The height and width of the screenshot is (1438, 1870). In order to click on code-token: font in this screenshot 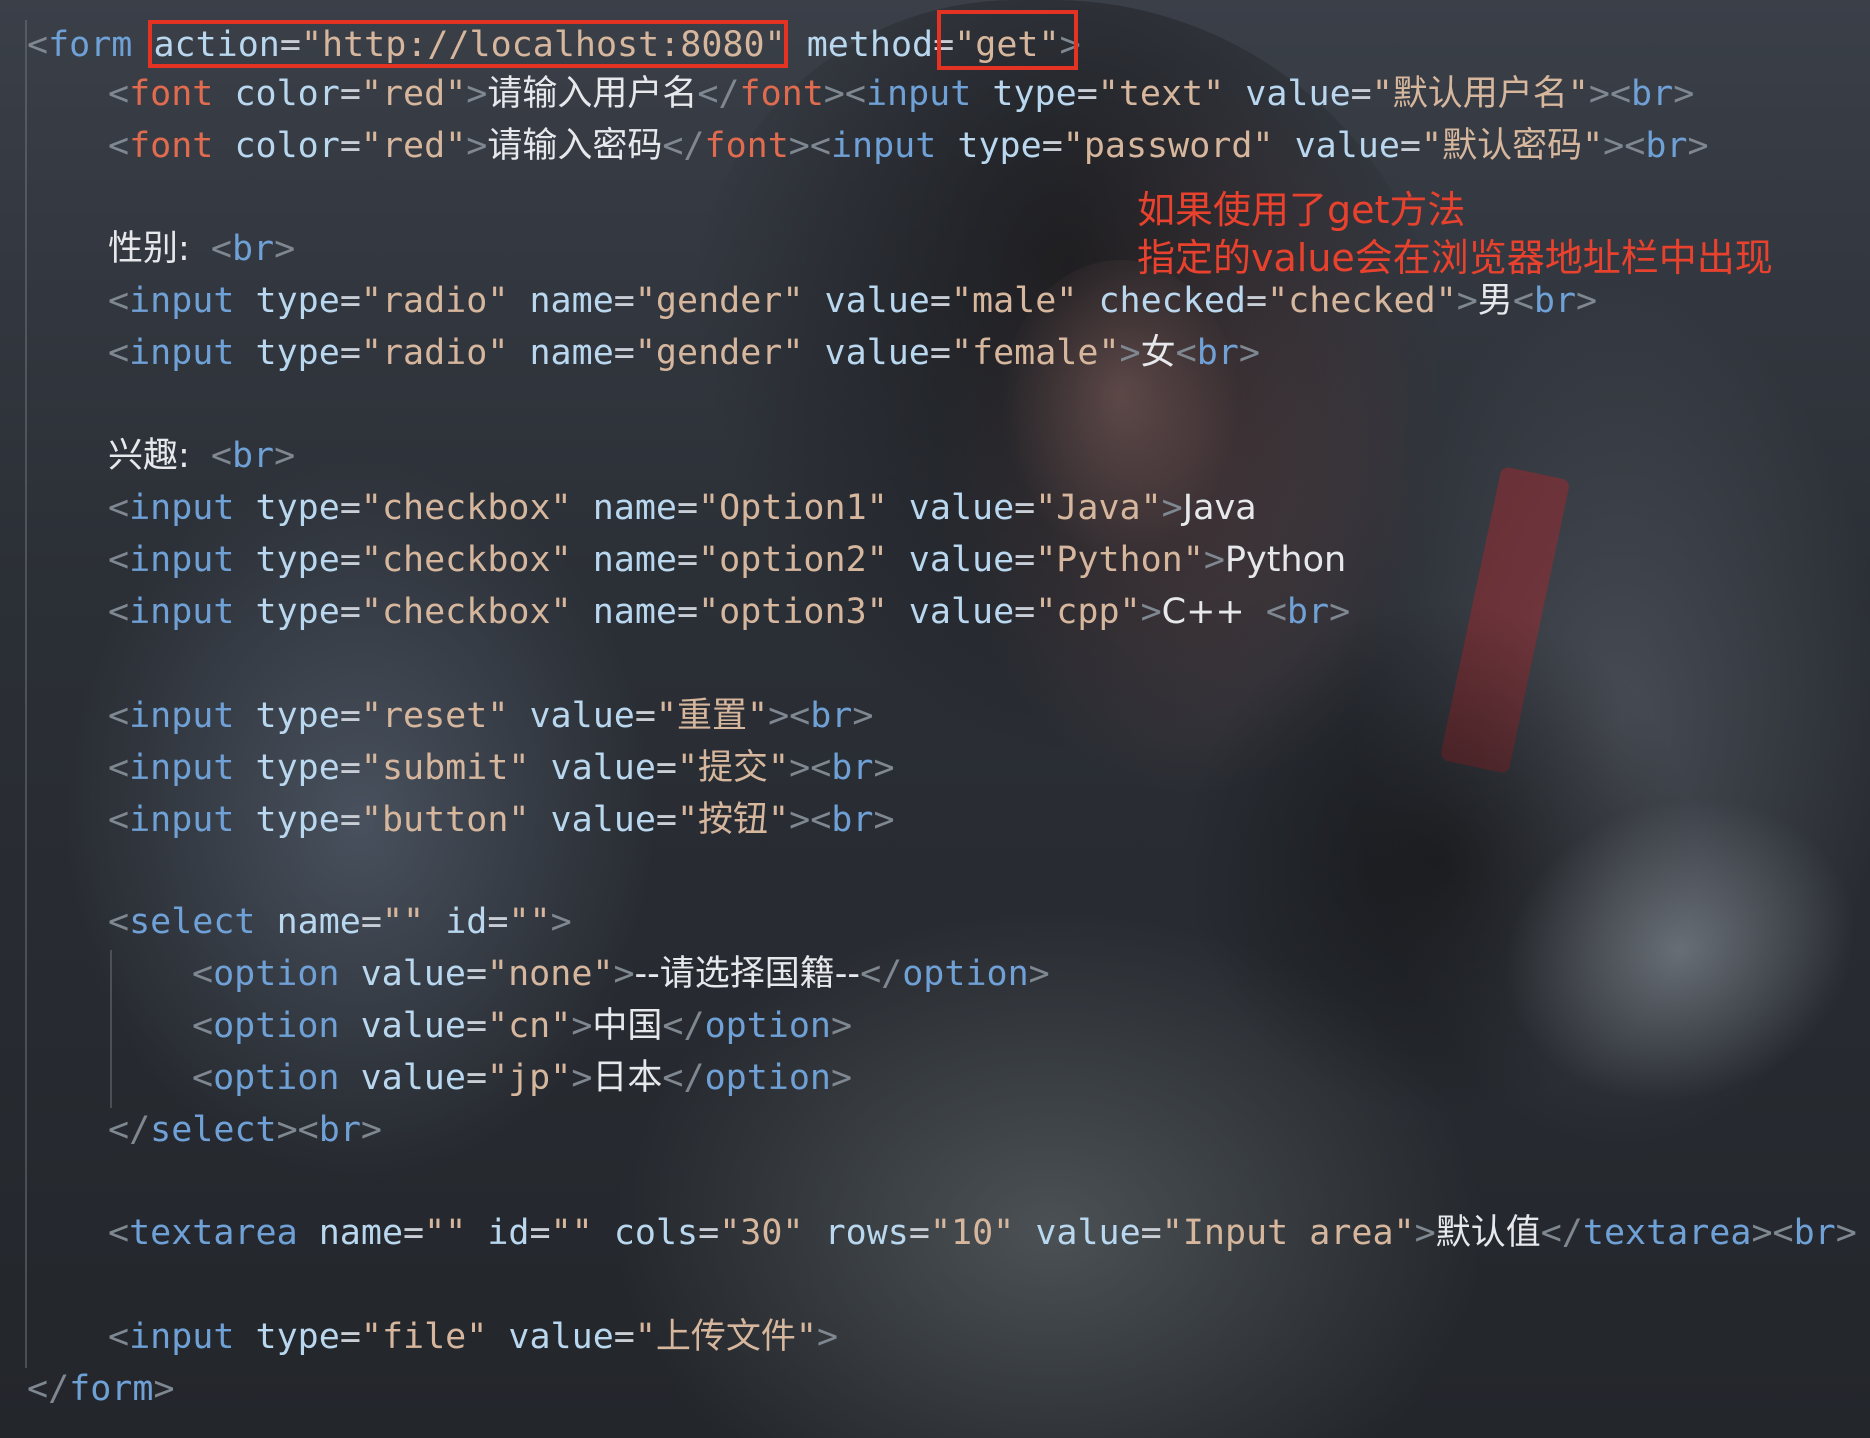, I will do `click(746, 146)`.